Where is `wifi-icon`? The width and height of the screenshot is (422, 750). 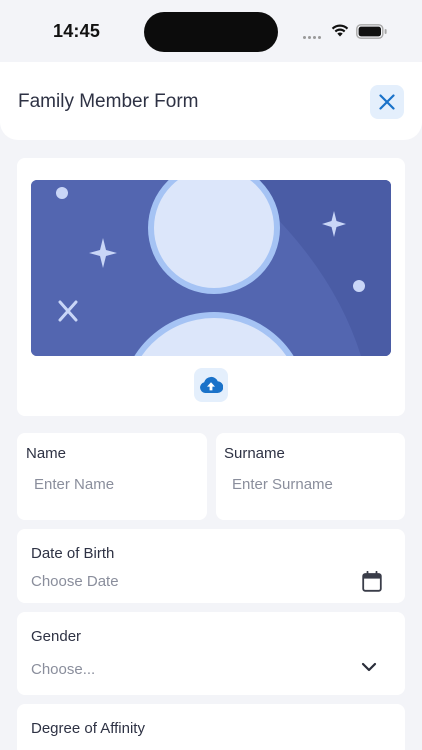
wifi-icon is located at coordinates (340, 30).